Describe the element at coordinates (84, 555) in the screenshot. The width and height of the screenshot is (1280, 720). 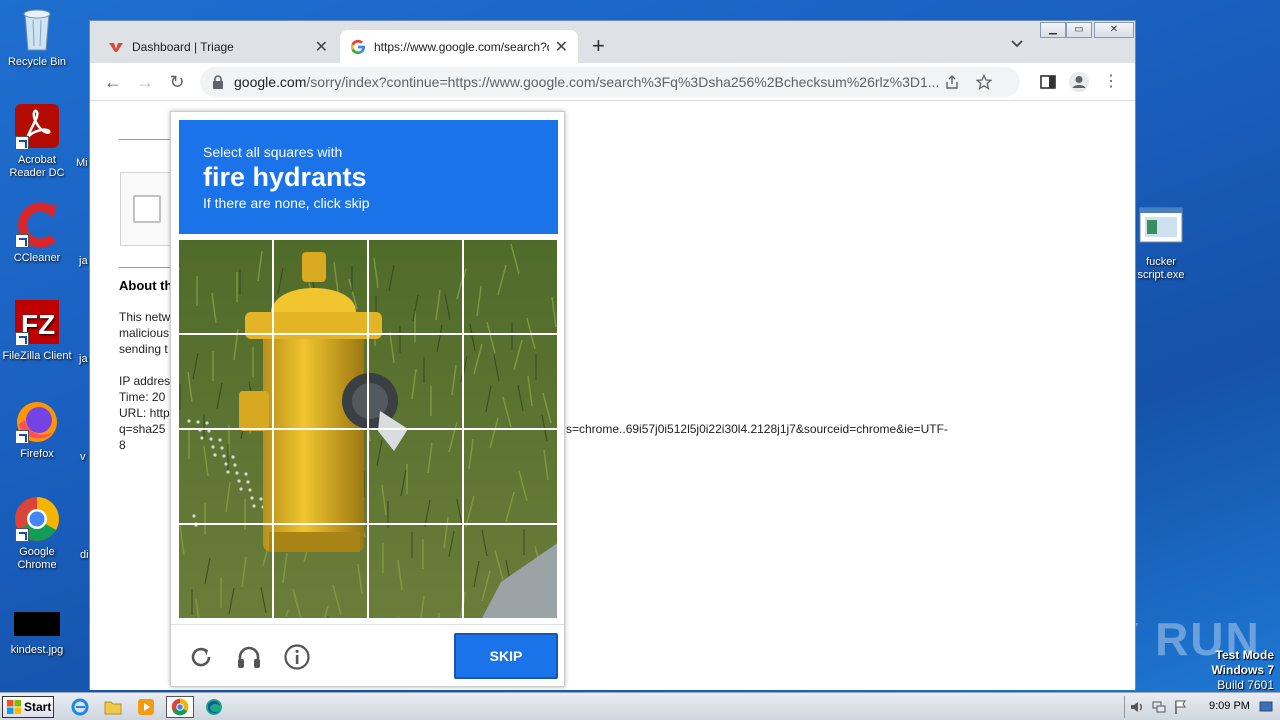
I see `desktop-icon-label-partial: di` at that location.